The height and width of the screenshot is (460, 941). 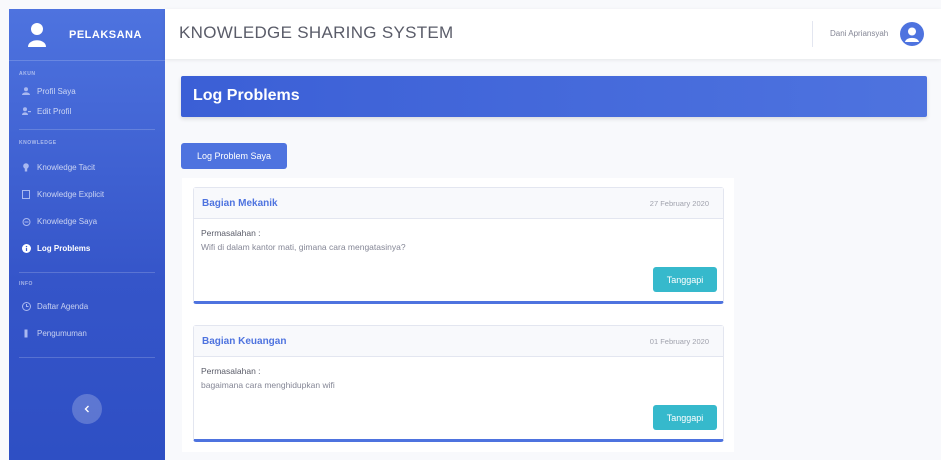 I want to click on bullhorn-icon, so click(x=26, y=334).